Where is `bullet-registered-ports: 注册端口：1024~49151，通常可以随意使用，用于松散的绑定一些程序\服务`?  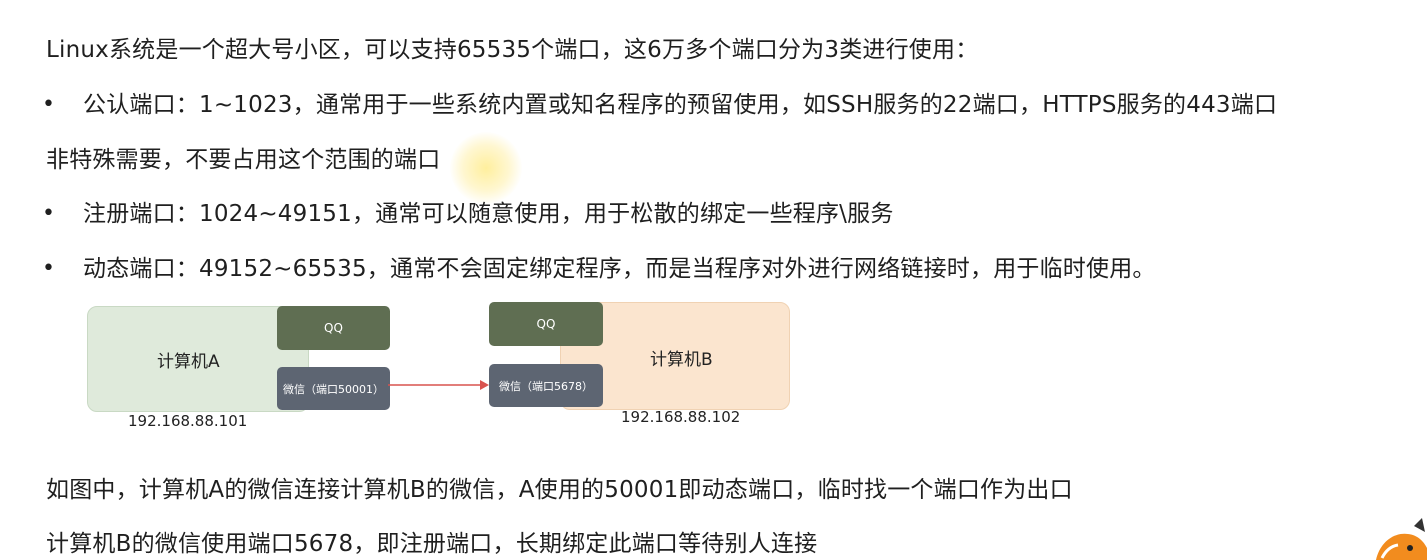
bullet-registered-ports: 注册端口：1024~49151，通常可以随意使用，用于松散的绑定一些程序\服务 is located at coordinates (488, 214).